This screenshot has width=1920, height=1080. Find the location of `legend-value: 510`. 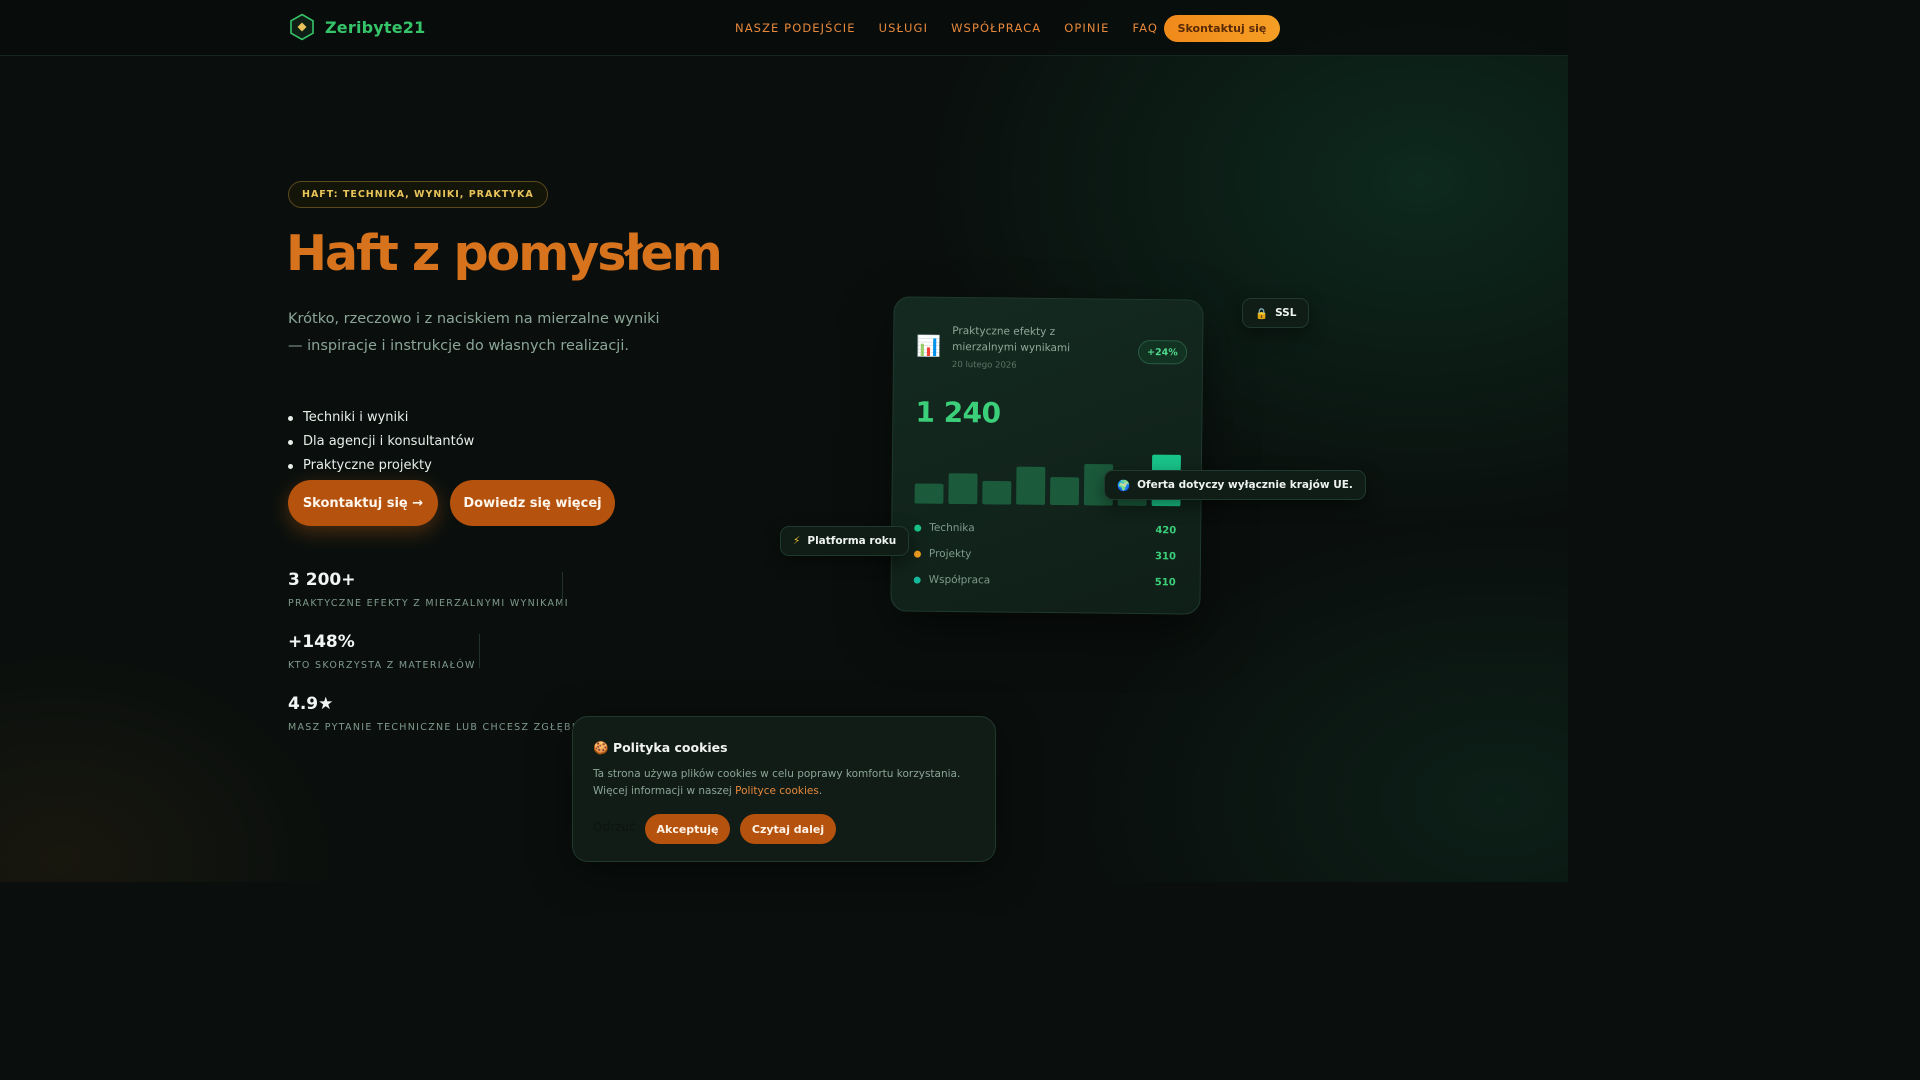

legend-value: 510 is located at coordinates (1165, 582).